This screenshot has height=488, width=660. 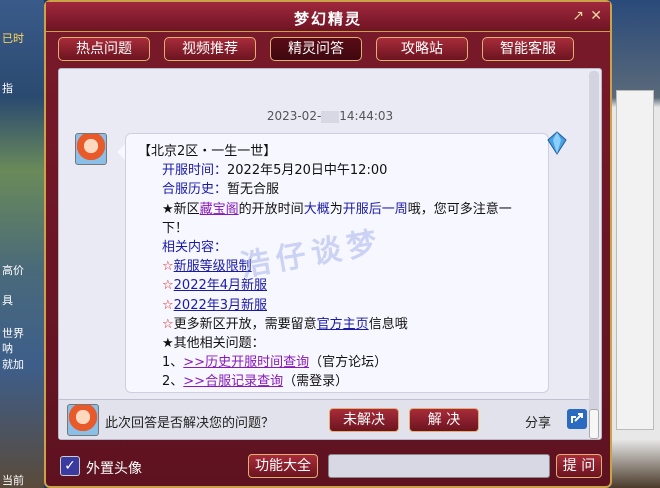 I want to click on tab-guide: 攻略站, so click(x=422, y=49).